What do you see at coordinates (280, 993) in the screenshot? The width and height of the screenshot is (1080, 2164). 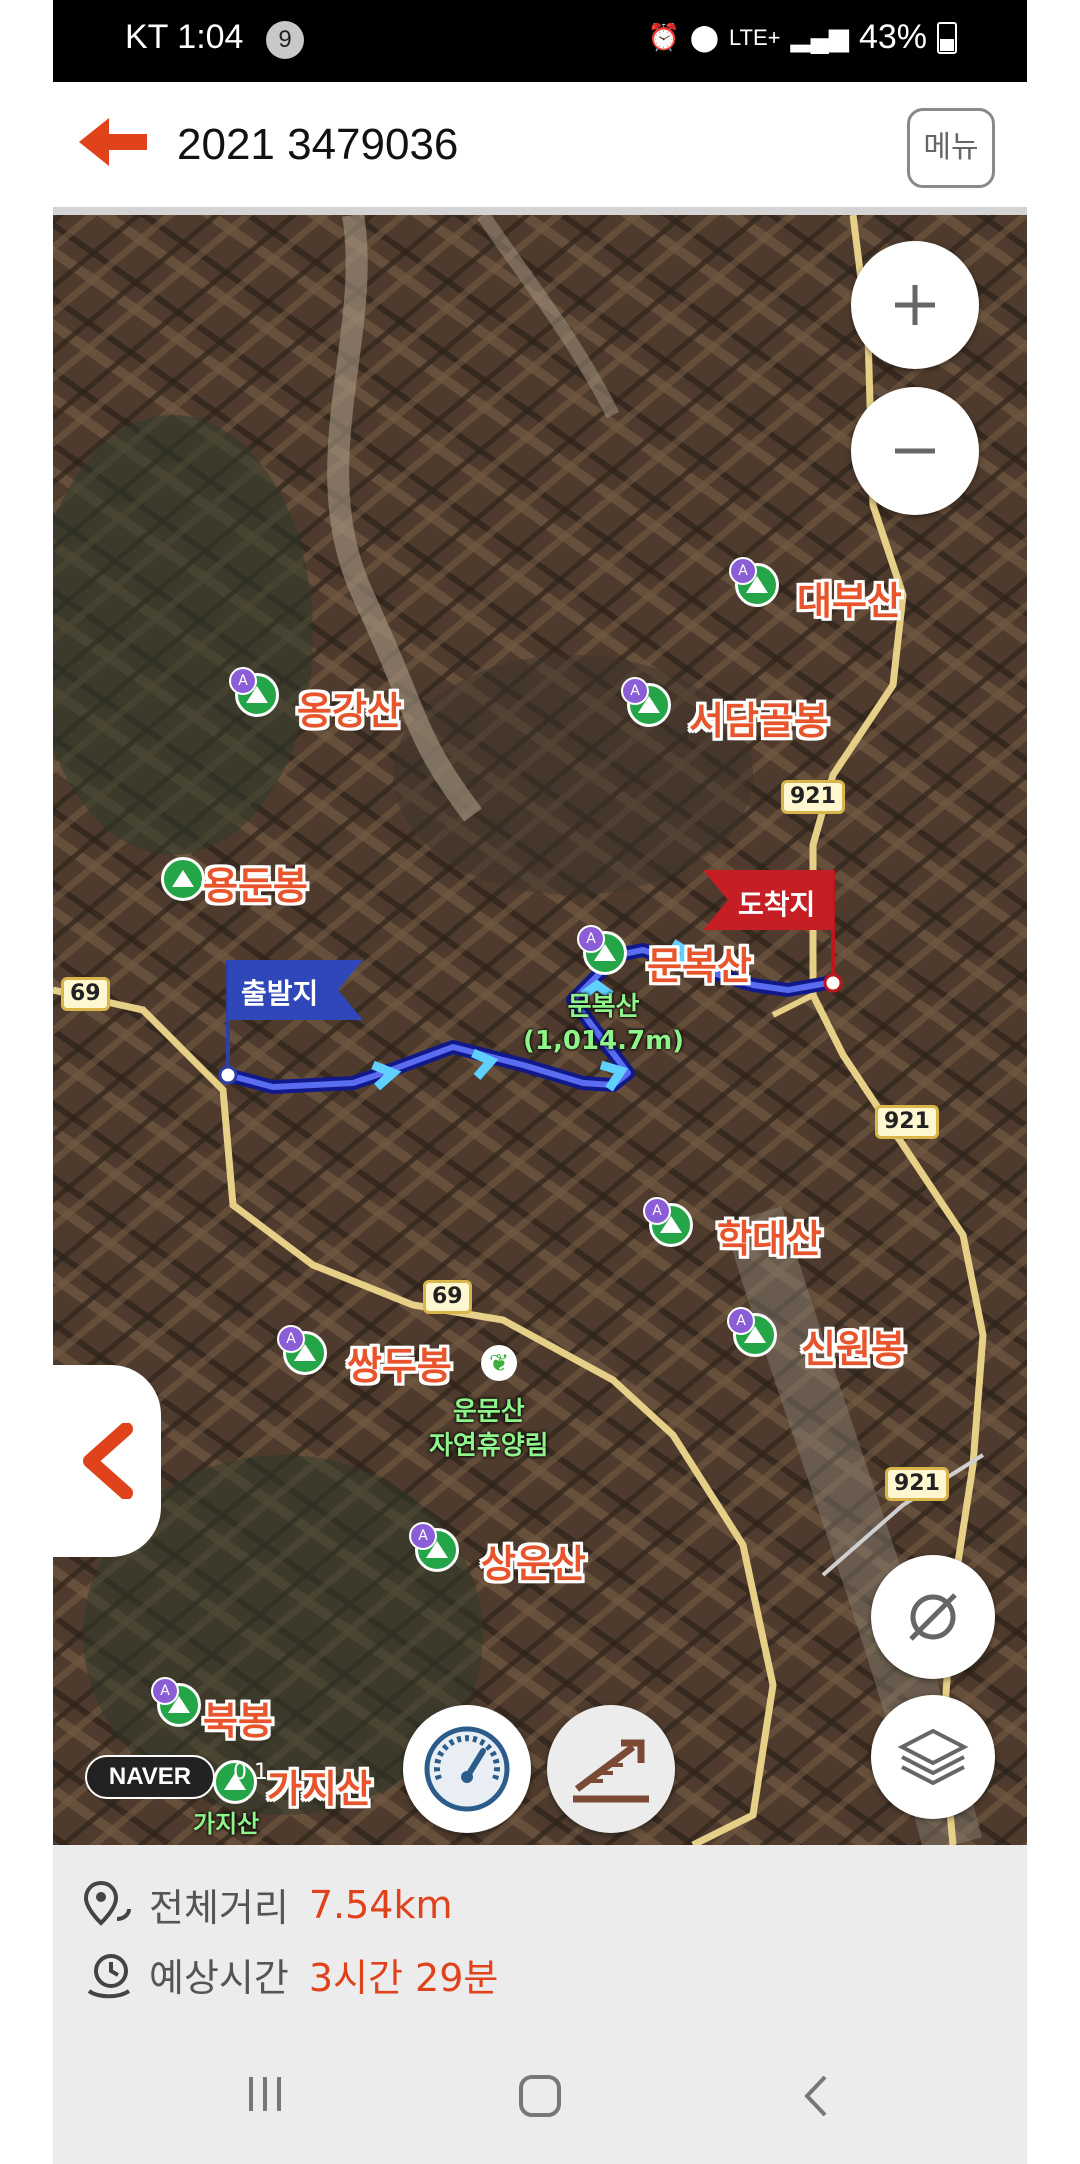 I see `start-flag-label: 출발지` at bounding box center [280, 993].